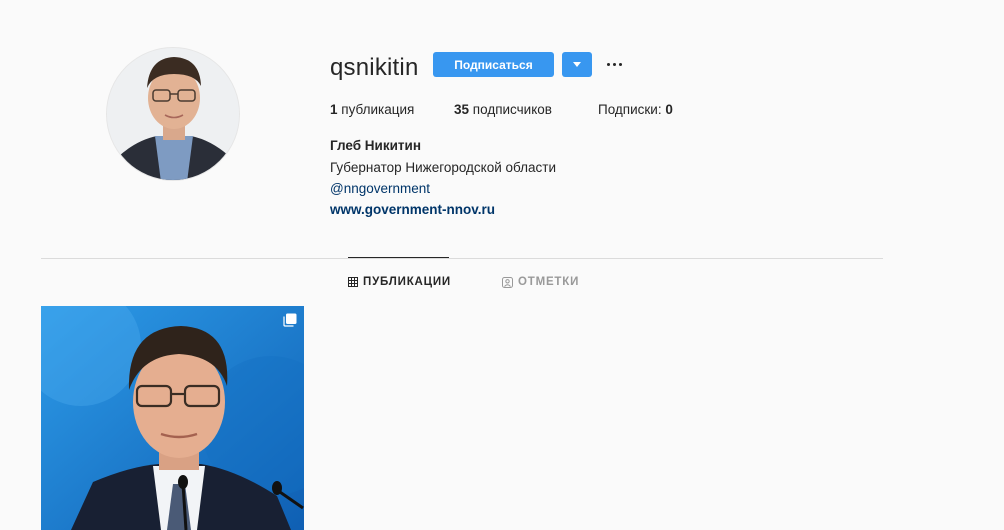  What do you see at coordinates (290, 320) in the screenshot?
I see `multiple-posts-icon` at bounding box center [290, 320].